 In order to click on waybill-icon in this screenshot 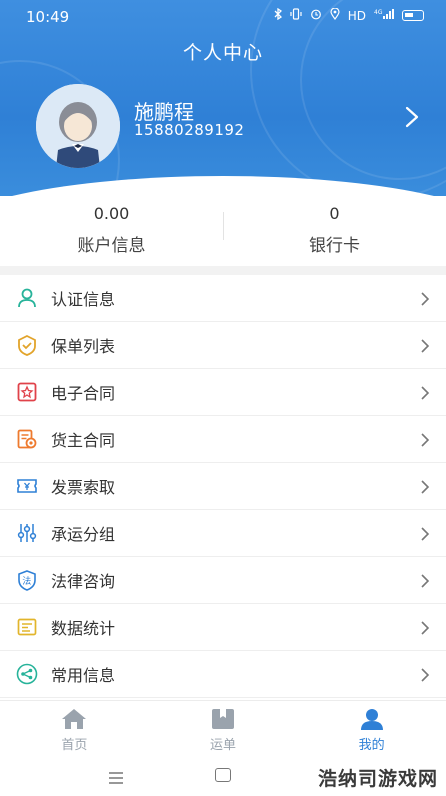, I will do `click(223, 719)`.